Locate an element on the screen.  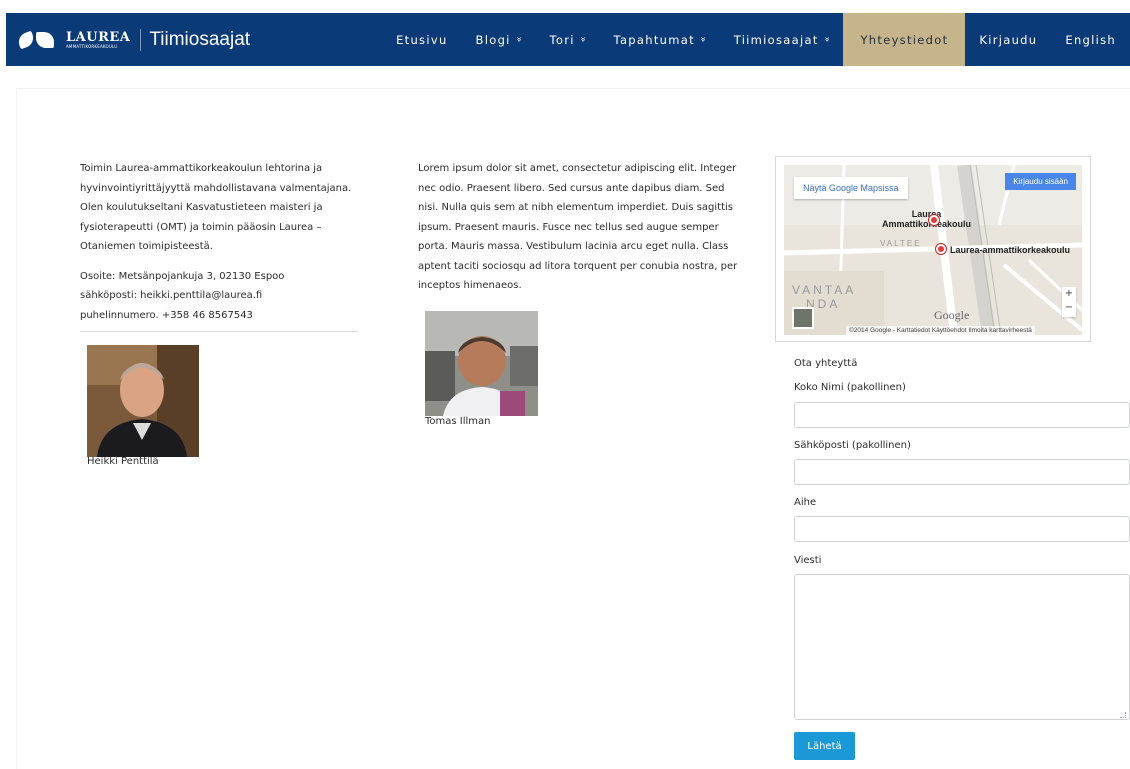
menu-item-label: Tori is located at coordinates (562, 39).